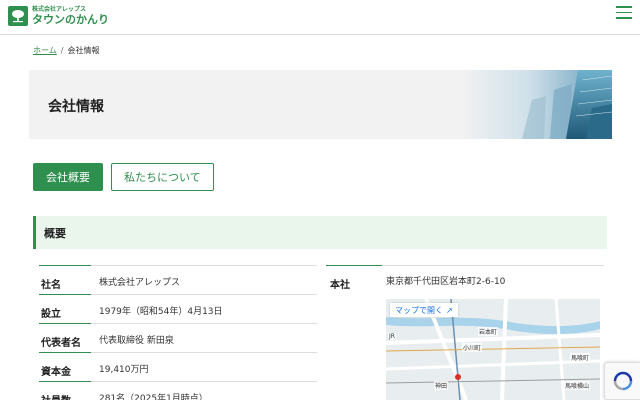  I want to click on row-value: 株式会社アレップス, so click(140, 283).